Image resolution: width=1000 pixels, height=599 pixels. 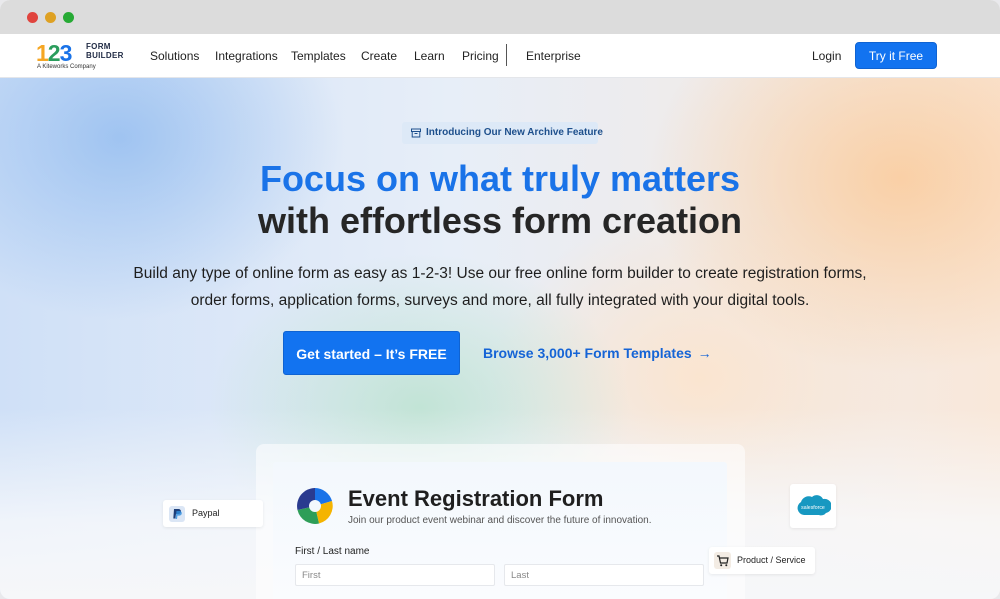 What do you see at coordinates (50, 17) in the screenshot?
I see `minimize-window-icon` at bounding box center [50, 17].